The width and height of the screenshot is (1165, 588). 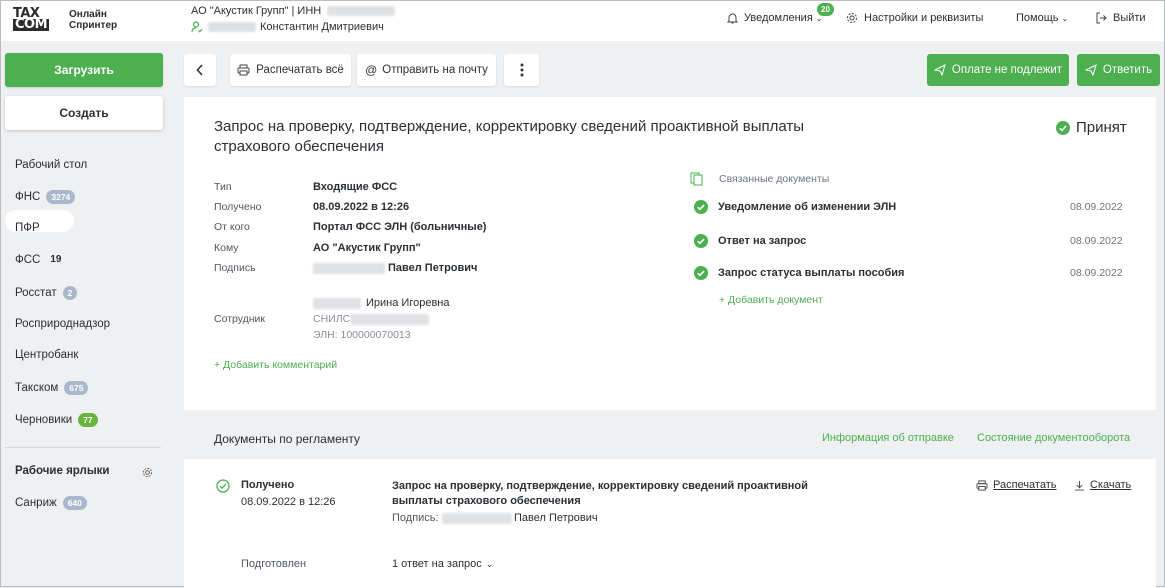 What do you see at coordinates (361, 207) in the screenshot?
I see `received-value: 08.09.2022 в 12:26` at bounding box center [361, 207].